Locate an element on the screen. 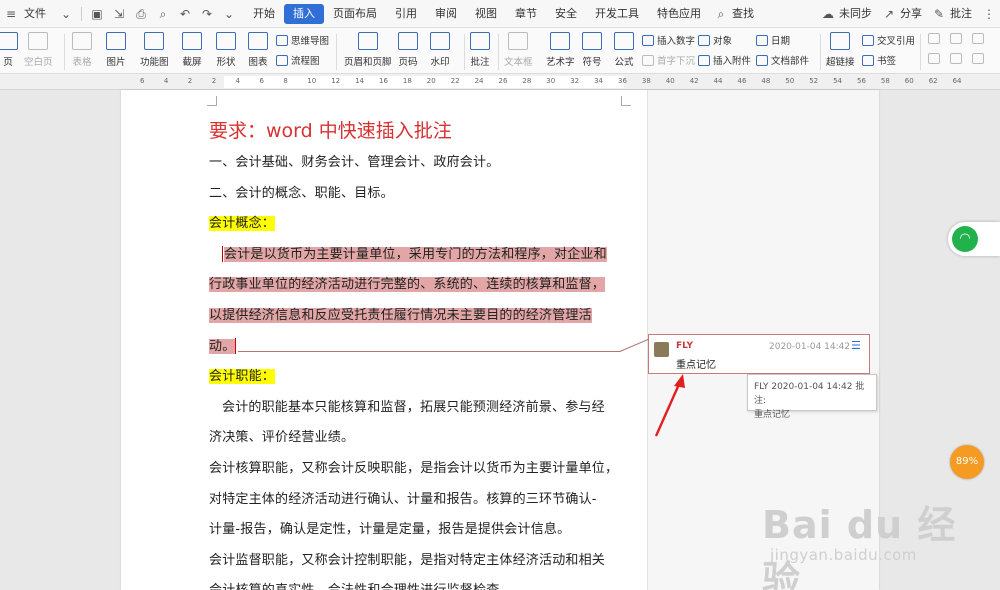 Image resolution: width=1000 pixels, height=590 pixels. commented-text: 动。 is located at coordinates (222, 346).